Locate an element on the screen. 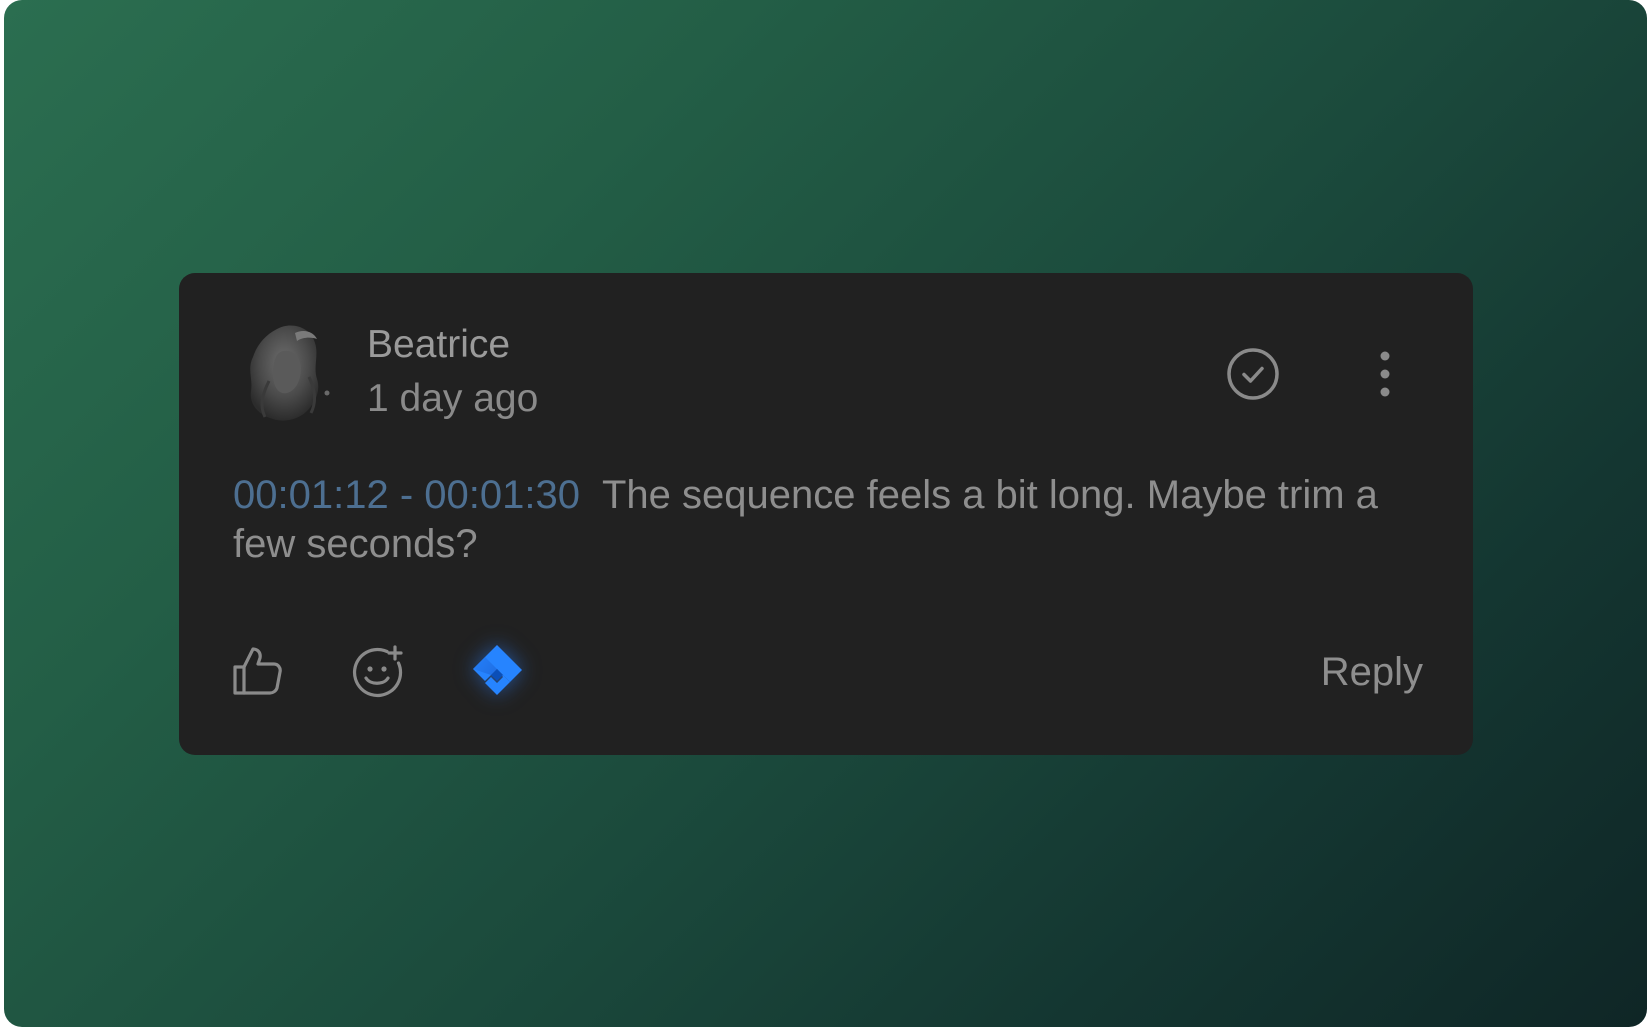 The width and height of the screenshot is (1651, 1035). resolve-button is located at coordinates (1253, 374).